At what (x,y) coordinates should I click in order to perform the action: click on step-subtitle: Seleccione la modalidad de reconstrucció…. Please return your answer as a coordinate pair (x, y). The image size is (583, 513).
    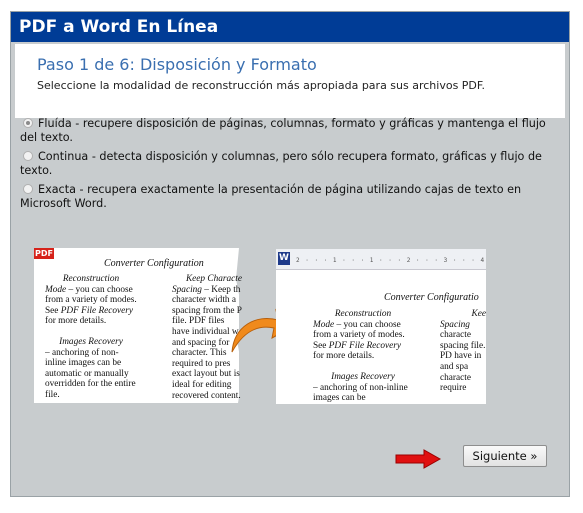
    Looking at the image, I should click on (261, 85).